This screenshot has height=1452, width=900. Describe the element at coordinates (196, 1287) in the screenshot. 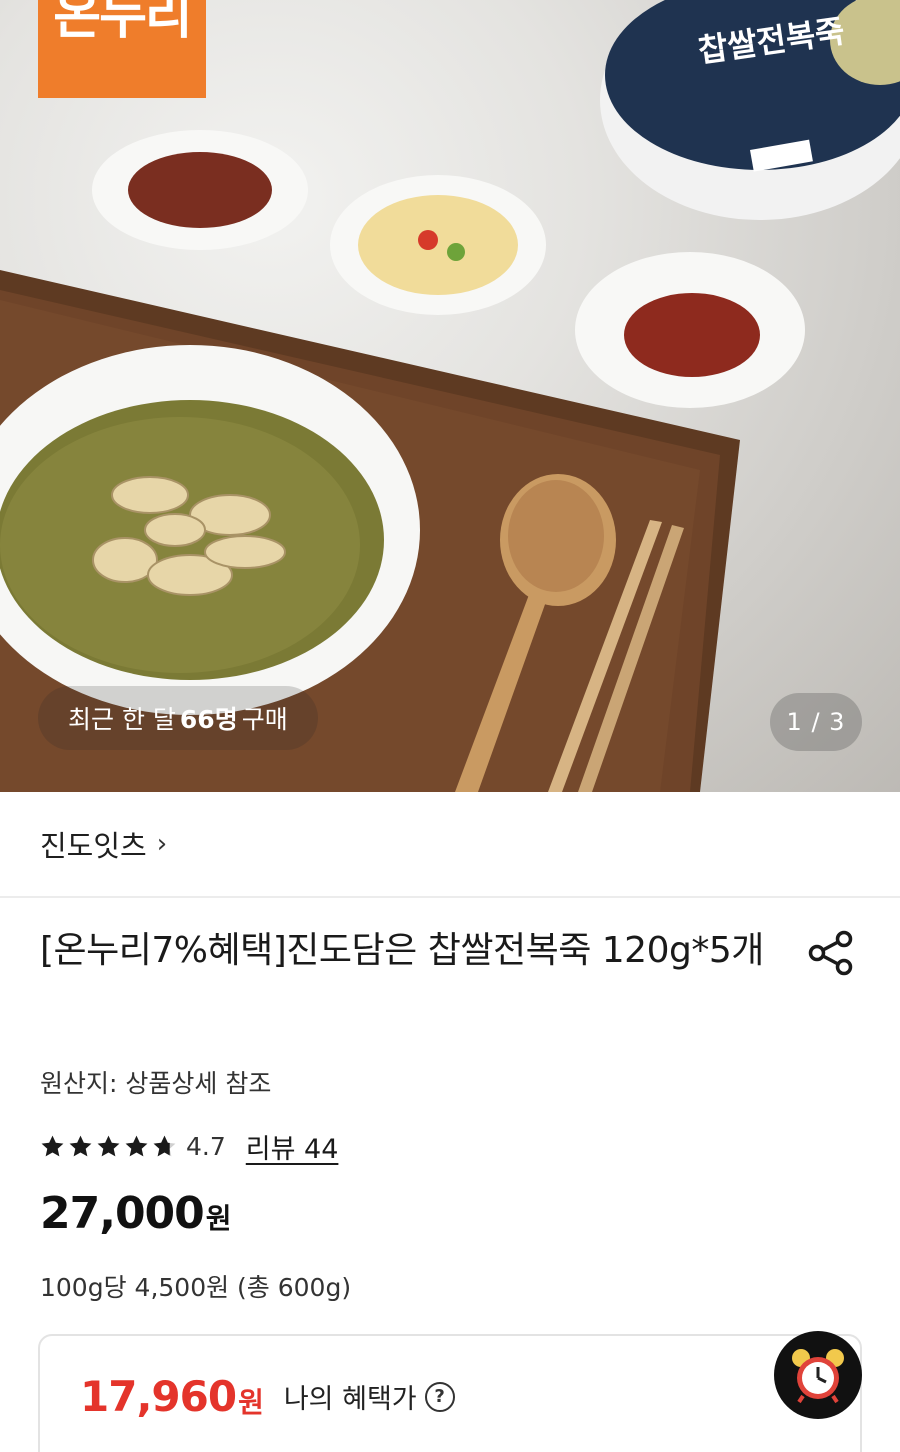

I see `unit-price: 100g당 4,500원 (총 600g)` at that location.